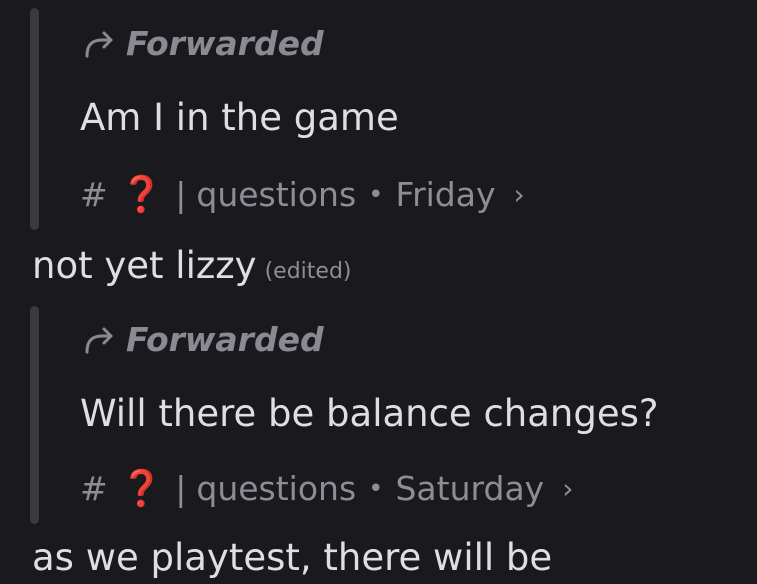 This screenshot has height=584, width=757. I want to click on channel-link: # ❓ | questions • Friday ›, so click(302, 194).